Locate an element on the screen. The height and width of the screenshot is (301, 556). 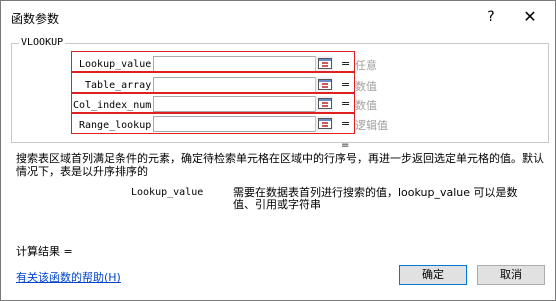
arg-hint-table-array: 数值 is located at coordinates (366, 86).